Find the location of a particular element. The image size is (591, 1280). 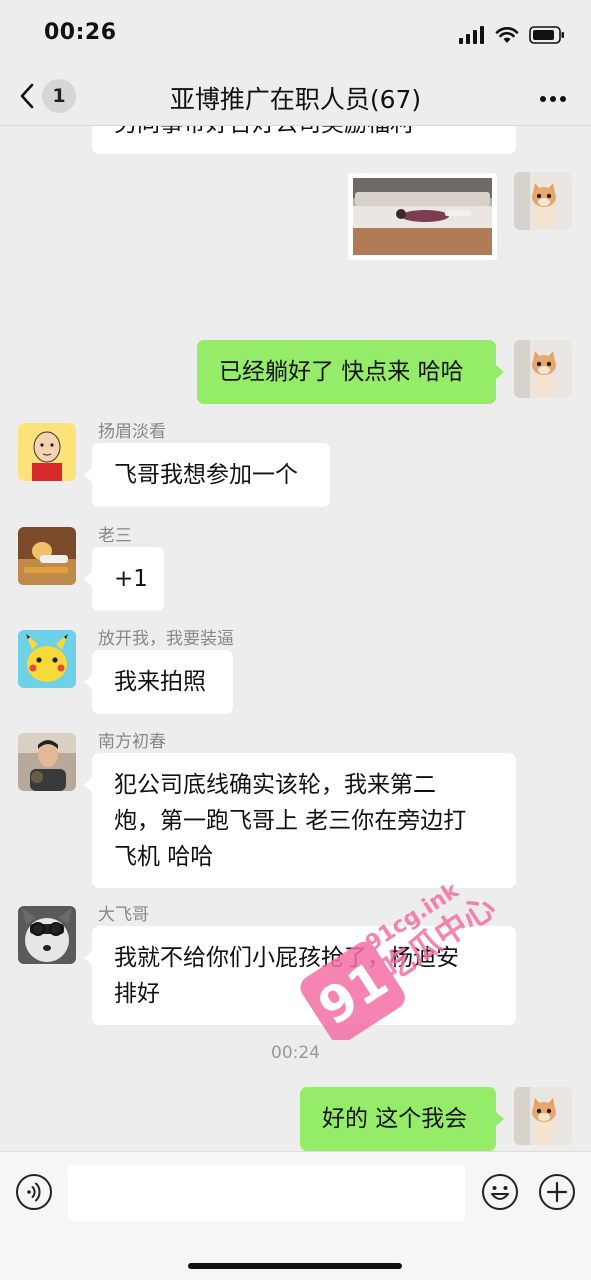

message-bubble: 我来拍照 is located at coordinates (158, 682).